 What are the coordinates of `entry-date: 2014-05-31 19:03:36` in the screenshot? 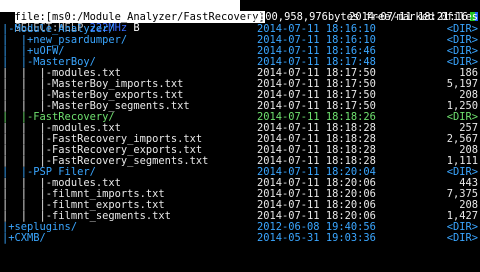 It's located at (316, 238).